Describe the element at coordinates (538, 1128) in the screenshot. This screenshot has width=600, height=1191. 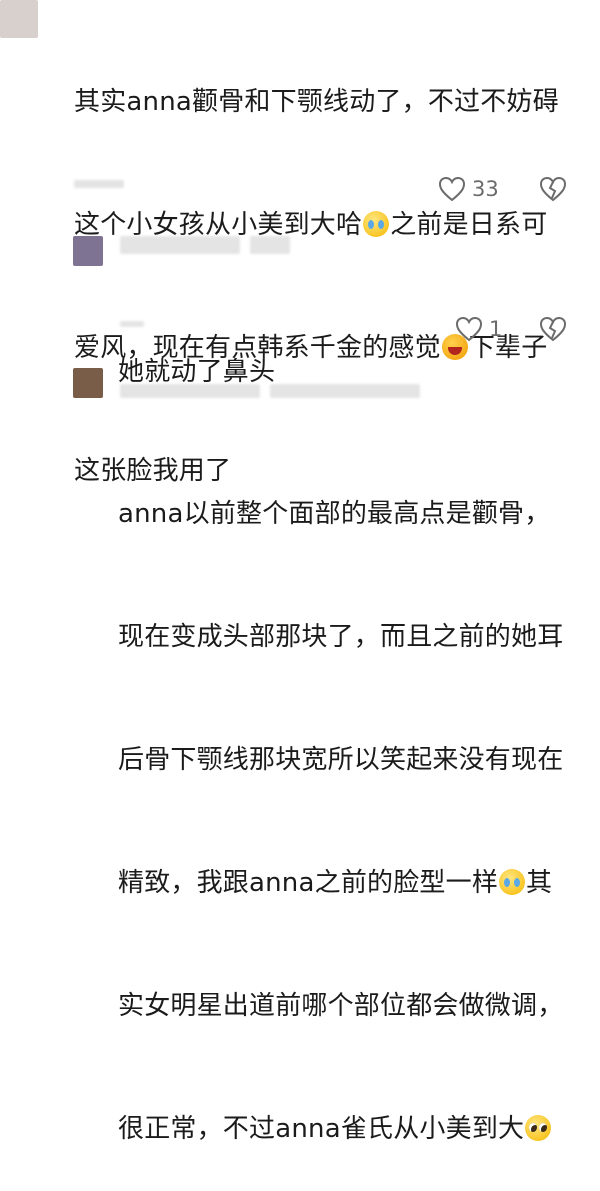
I see `pleading-face-icon` at that location.